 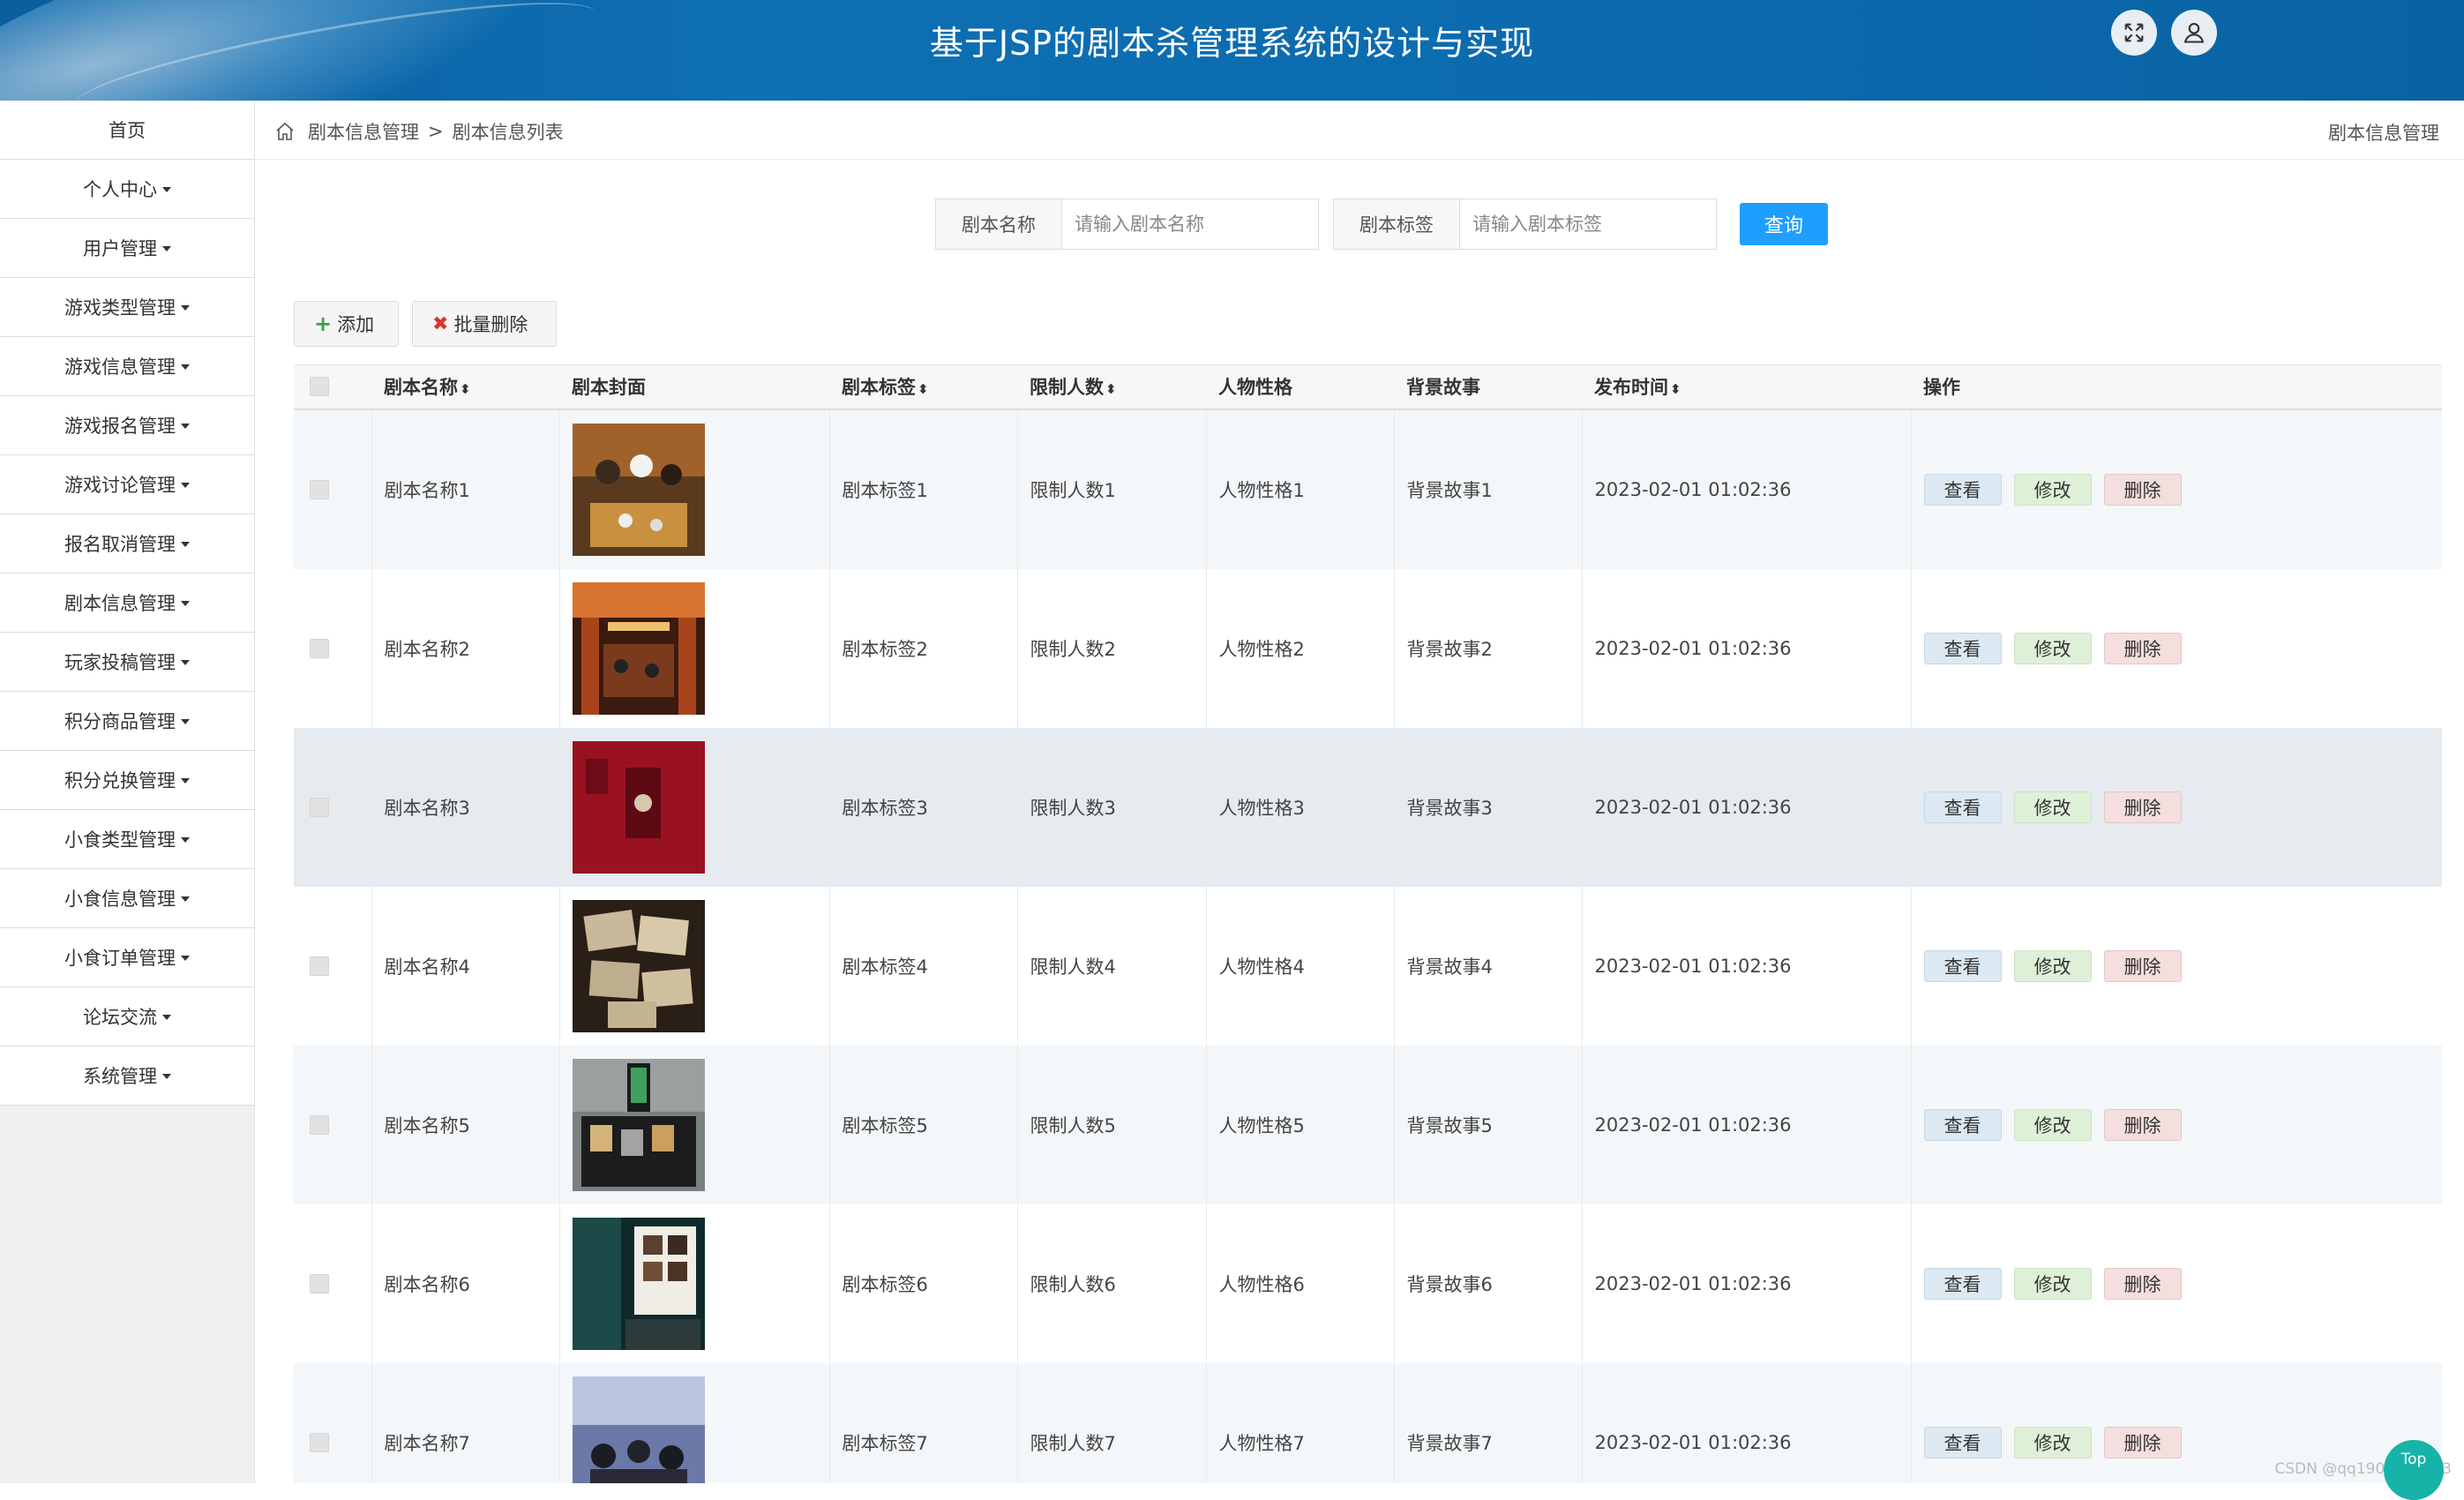 What do you see at coordinates (127, 898) in the screenshot?
I see `sidebar-item-13: 小食信息管理` at bounding box center [127, 898].